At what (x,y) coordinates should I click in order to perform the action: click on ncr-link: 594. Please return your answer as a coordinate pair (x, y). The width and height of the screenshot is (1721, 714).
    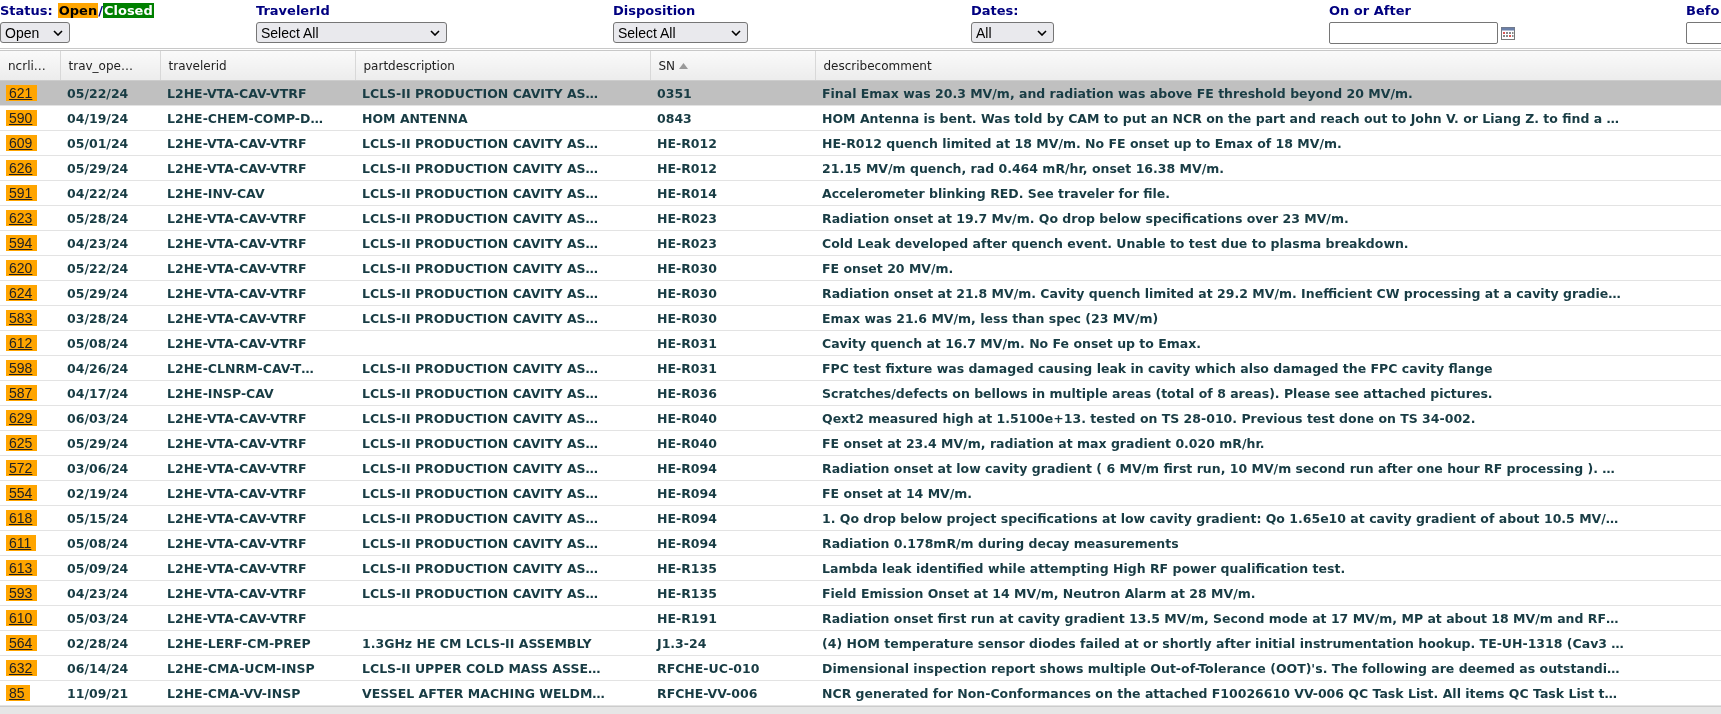
    Looking at the image, I should click on (22, 243).